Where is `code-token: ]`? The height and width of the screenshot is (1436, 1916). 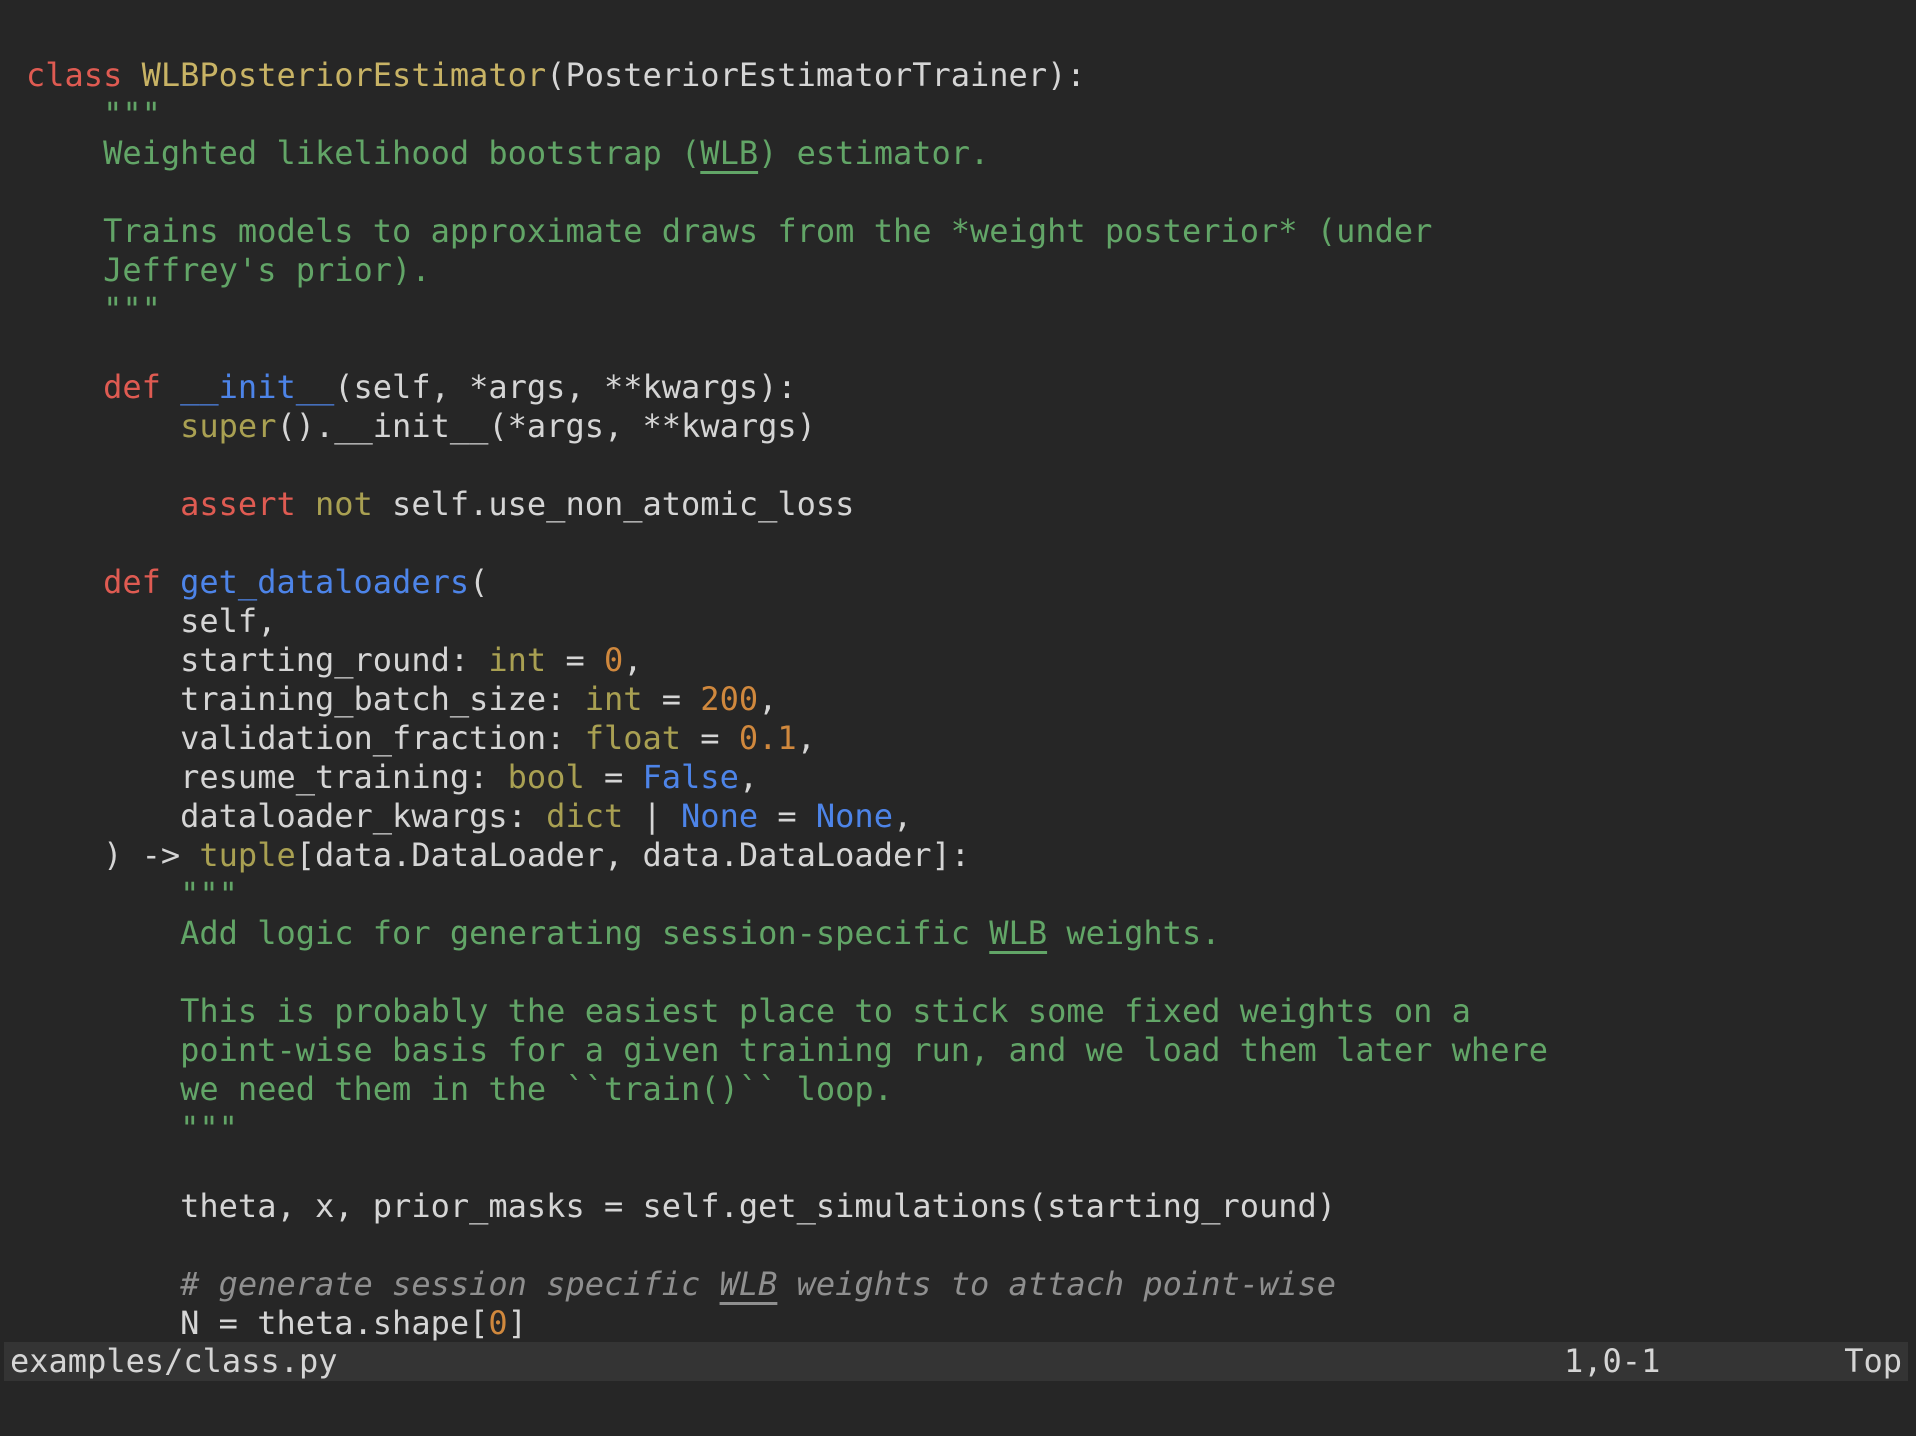
code-token: ] is located at coordinates (517, 1323).